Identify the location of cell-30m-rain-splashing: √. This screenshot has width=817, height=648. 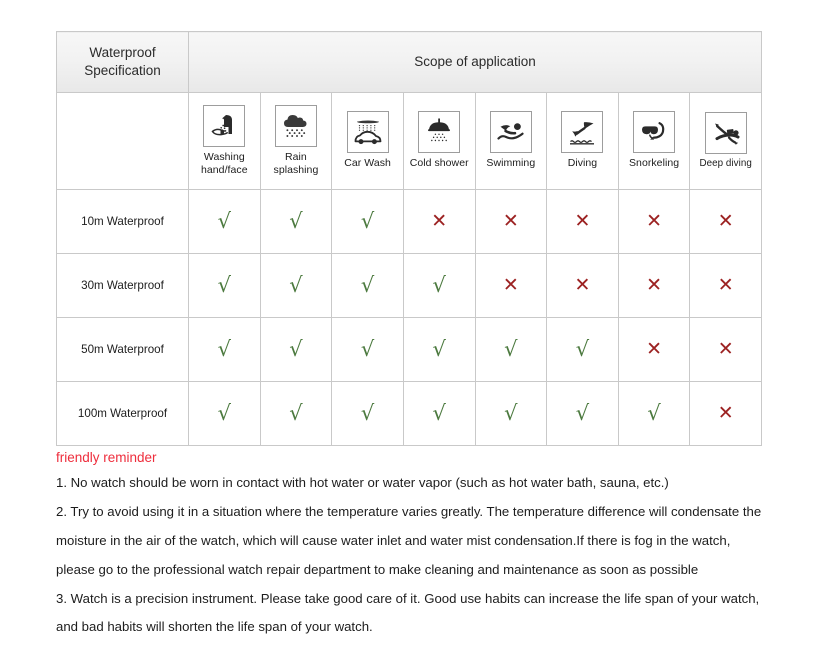
(296, 285).